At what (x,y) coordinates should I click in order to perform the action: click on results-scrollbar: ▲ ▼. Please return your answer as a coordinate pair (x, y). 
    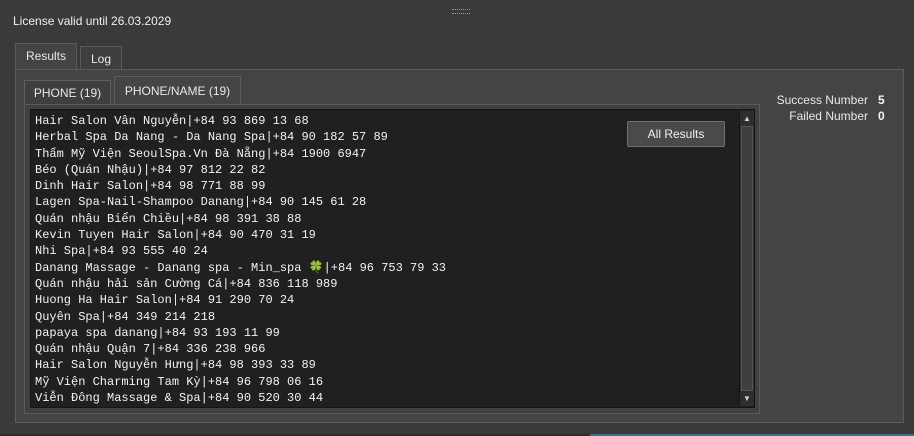
    Looking at the image, I should click on (746, 258).